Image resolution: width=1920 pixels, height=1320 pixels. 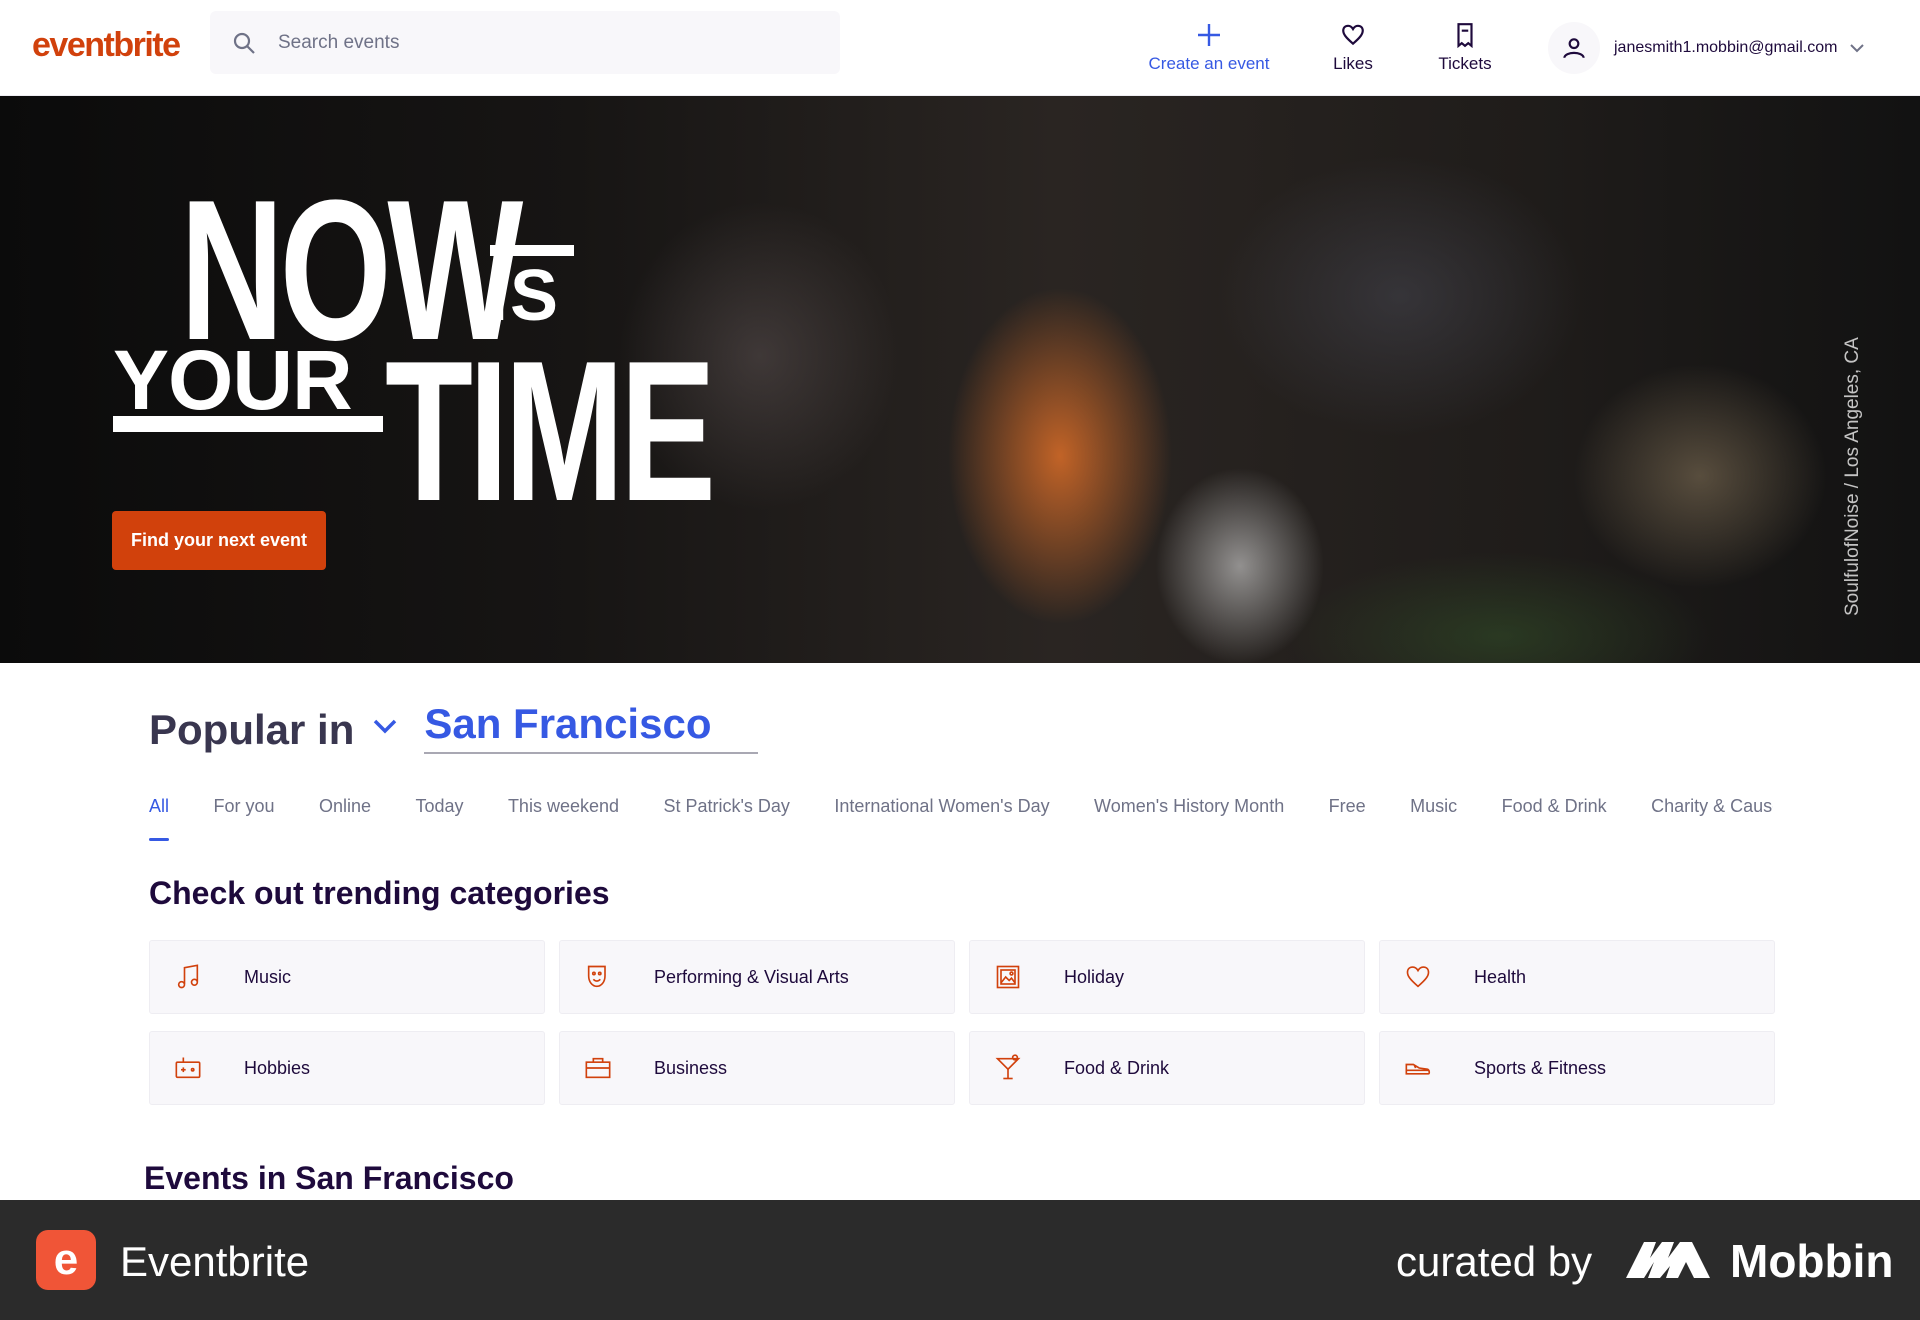 I want to click on city-selector: San Francisco, so click(x=591, y=727).